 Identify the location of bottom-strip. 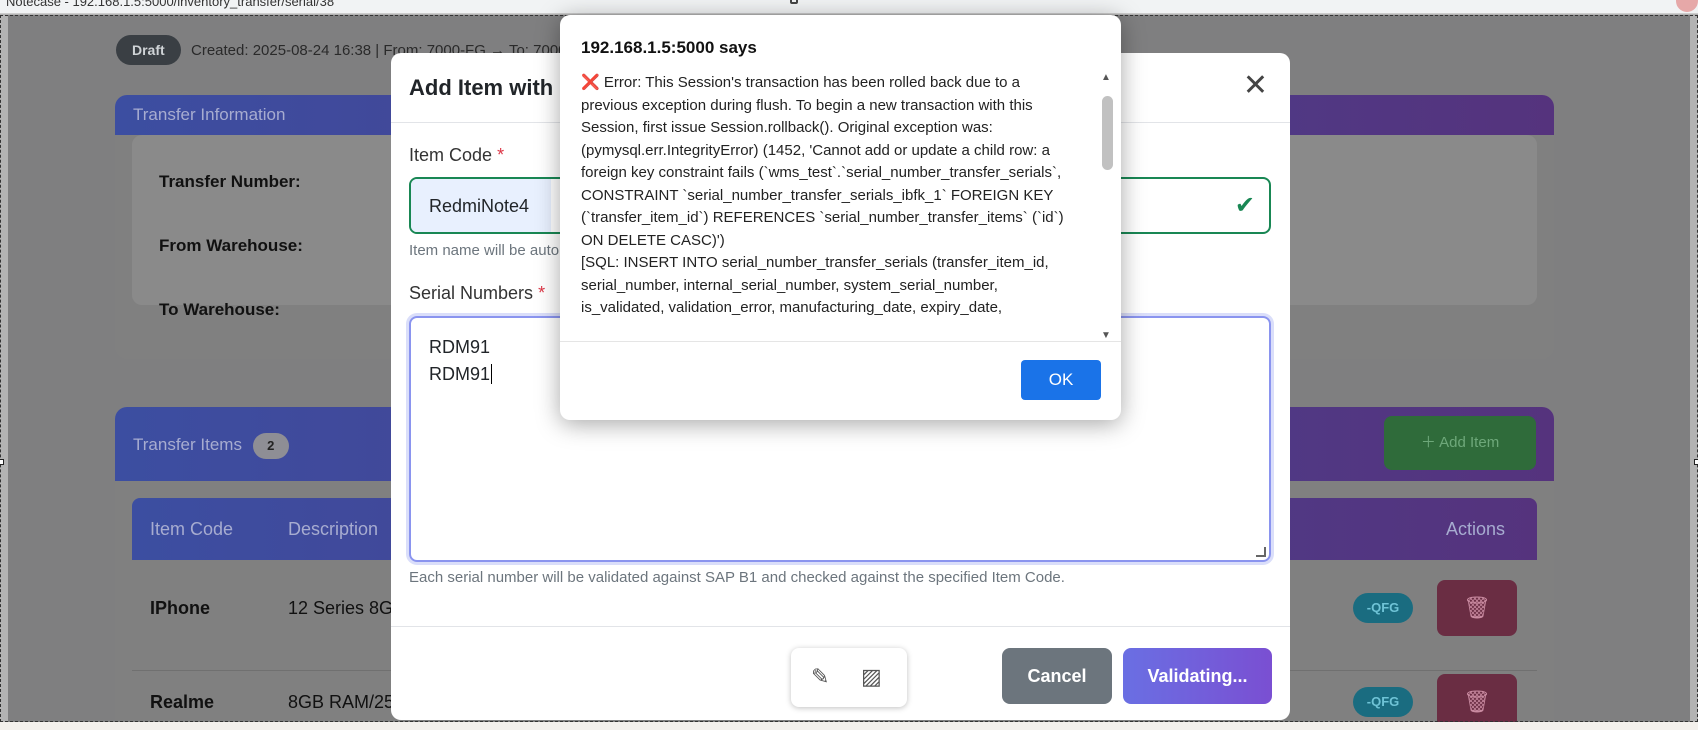
(849, 726).